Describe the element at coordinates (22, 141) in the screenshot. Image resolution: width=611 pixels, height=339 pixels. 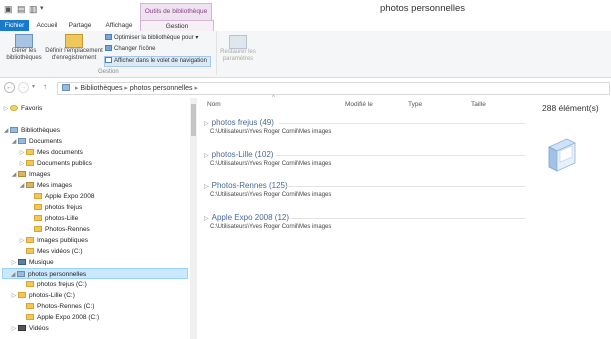
I see `documents-library-icon` at that location.